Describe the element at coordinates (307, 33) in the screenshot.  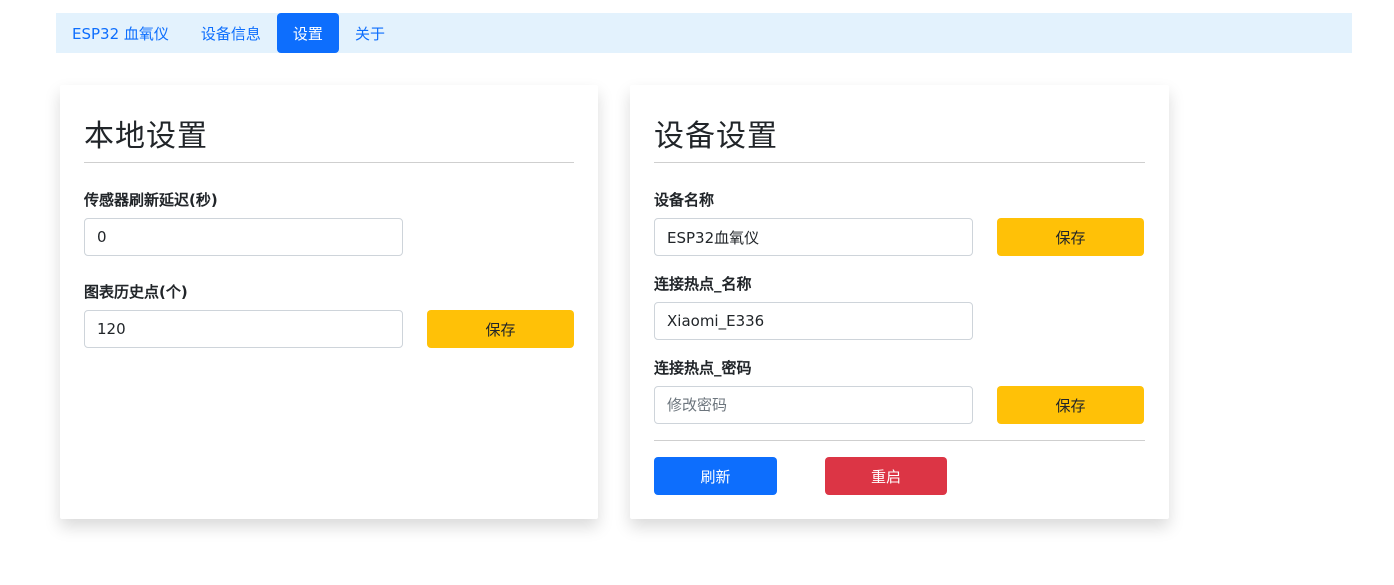
I see `nav-item-settings: 设置` at that location.